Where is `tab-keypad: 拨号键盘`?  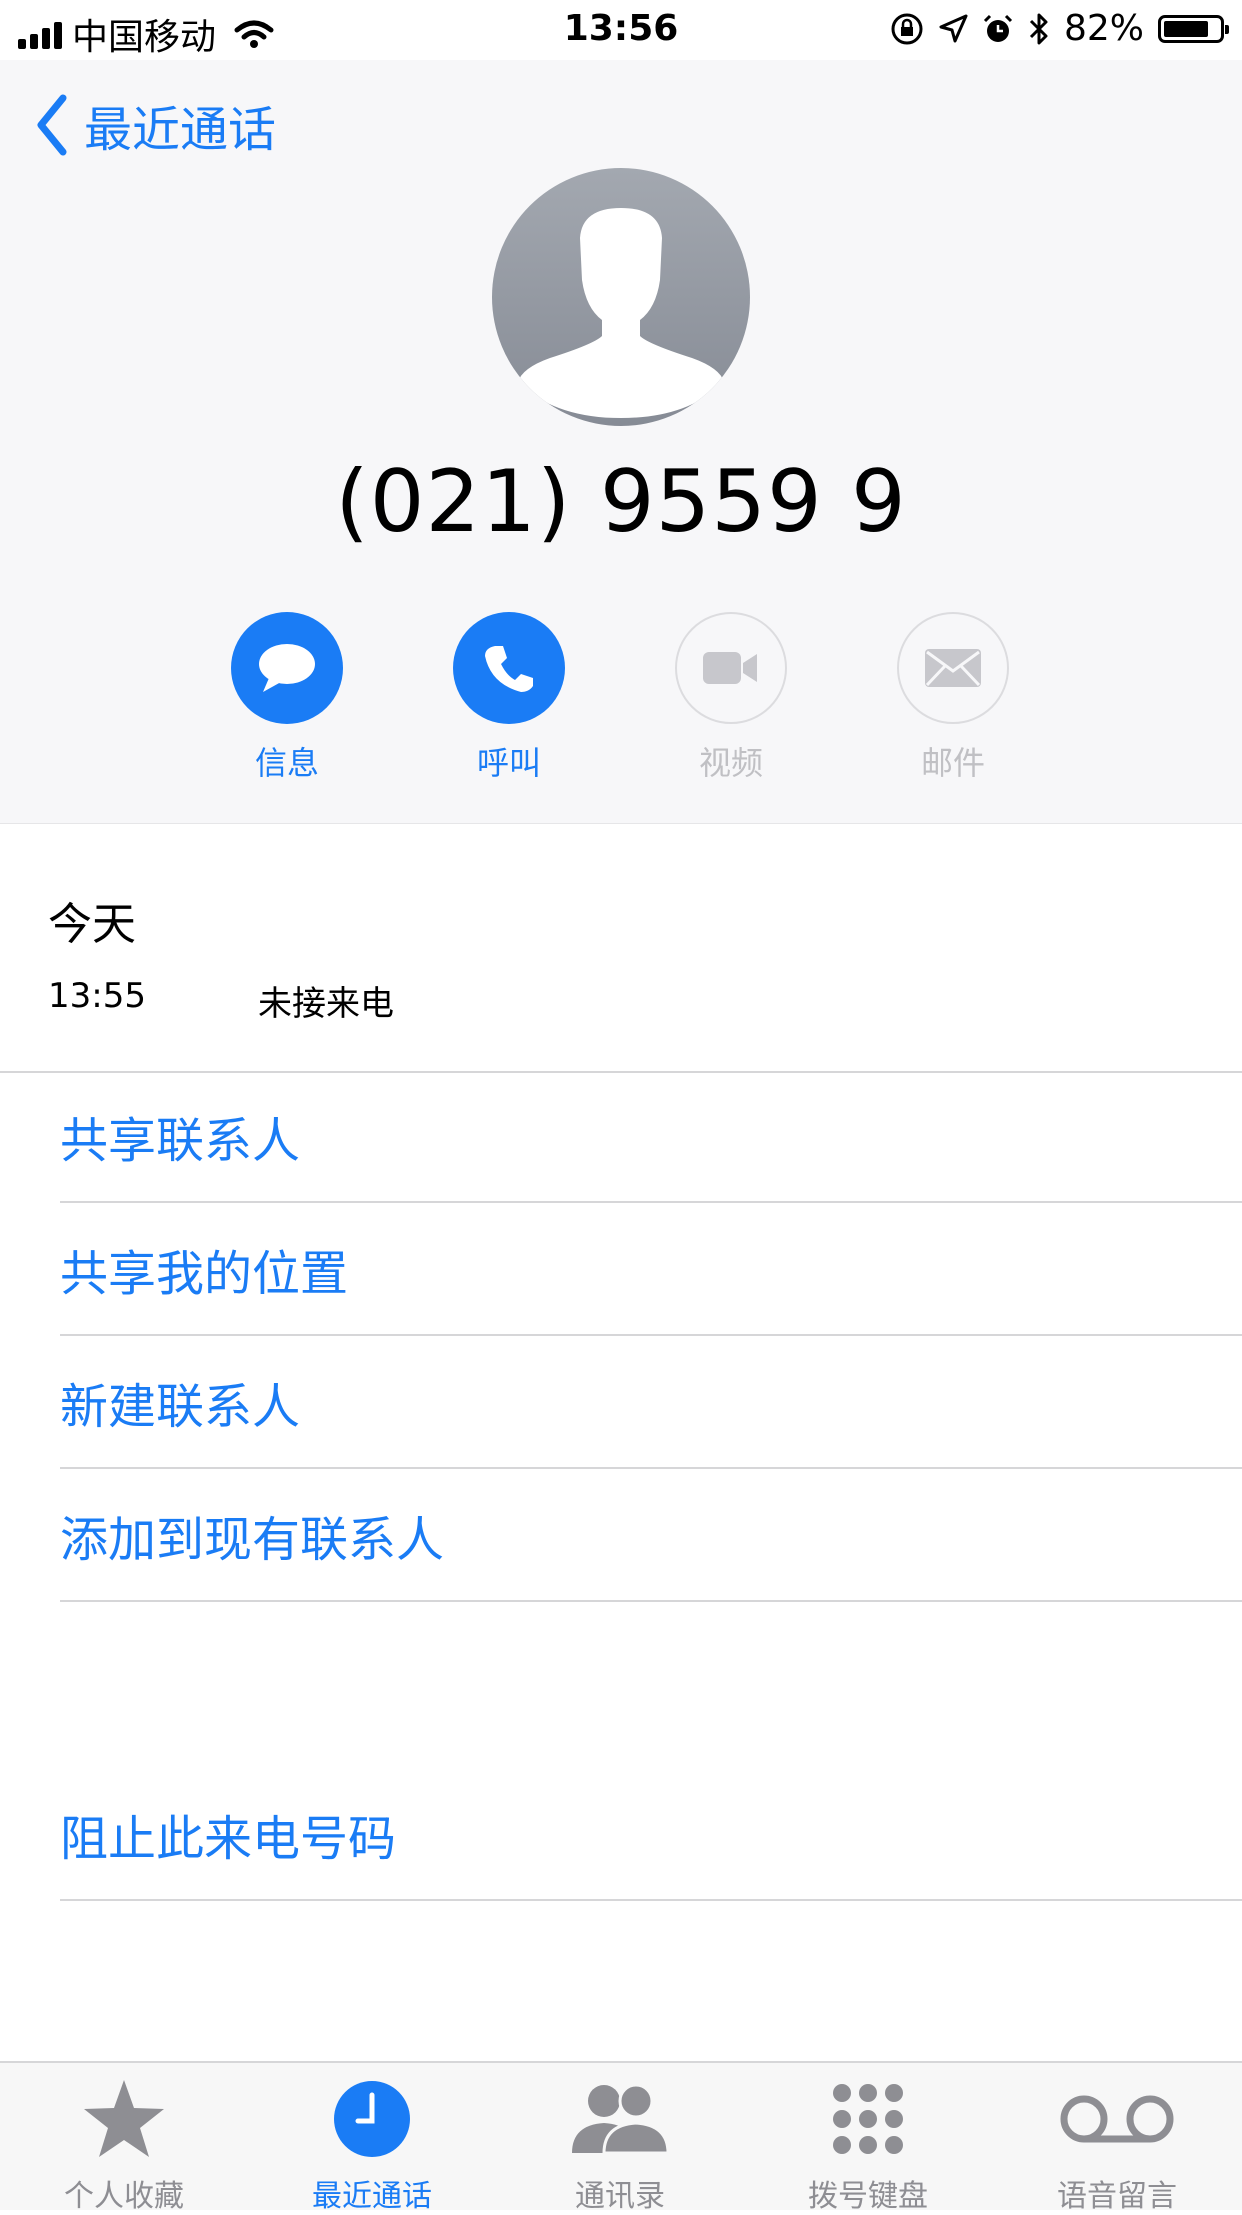
tab-keypad: 拨号键盘 is located at coordinates (868, 2138).